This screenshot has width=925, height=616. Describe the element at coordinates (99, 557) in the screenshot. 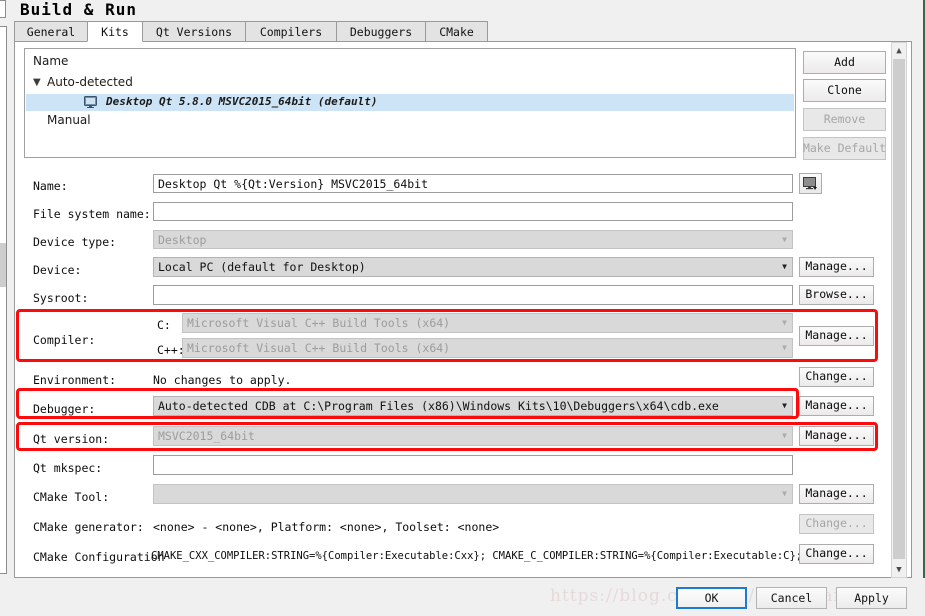

I see `cmake-configuration-label: CMake Configuration` at that location.